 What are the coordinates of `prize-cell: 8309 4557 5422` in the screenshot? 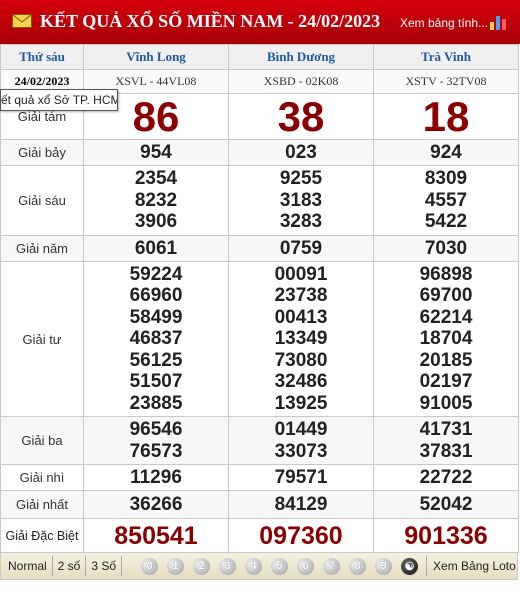 It's located at (446, 200).